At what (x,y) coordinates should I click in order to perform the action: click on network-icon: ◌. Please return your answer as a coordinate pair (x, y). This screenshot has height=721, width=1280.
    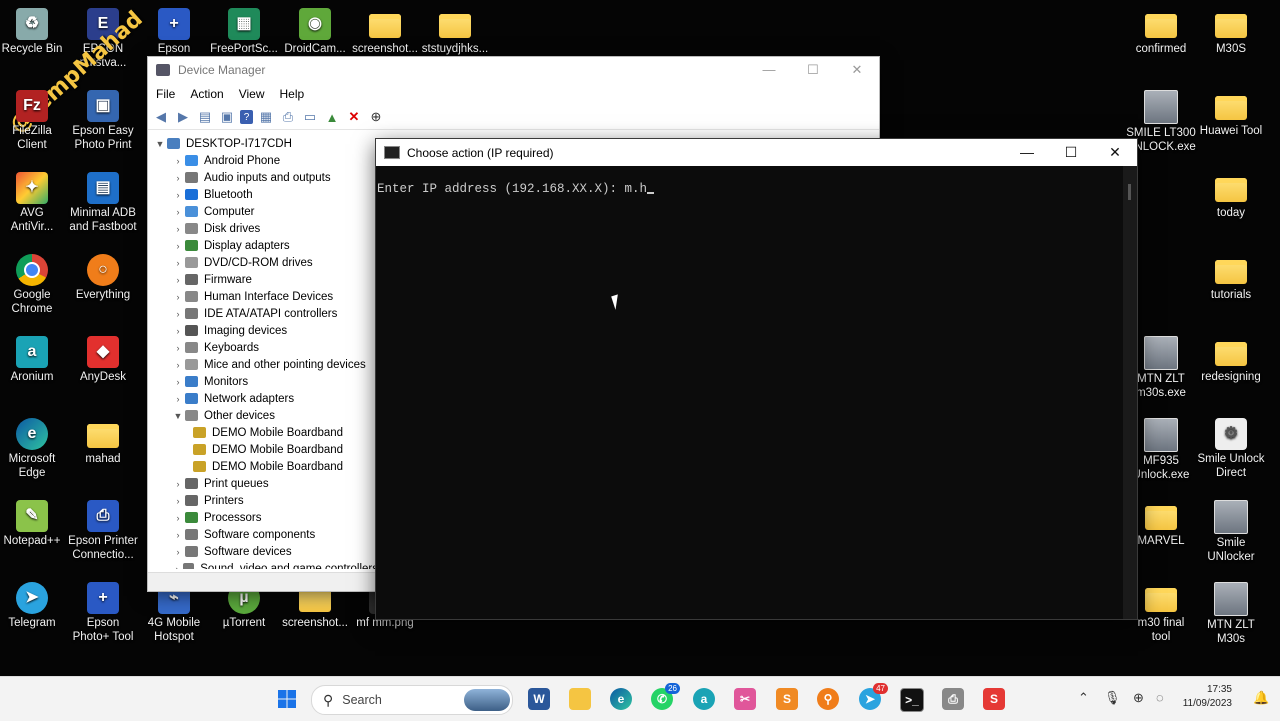
    Looking at the image, I should click on (1160, 697).